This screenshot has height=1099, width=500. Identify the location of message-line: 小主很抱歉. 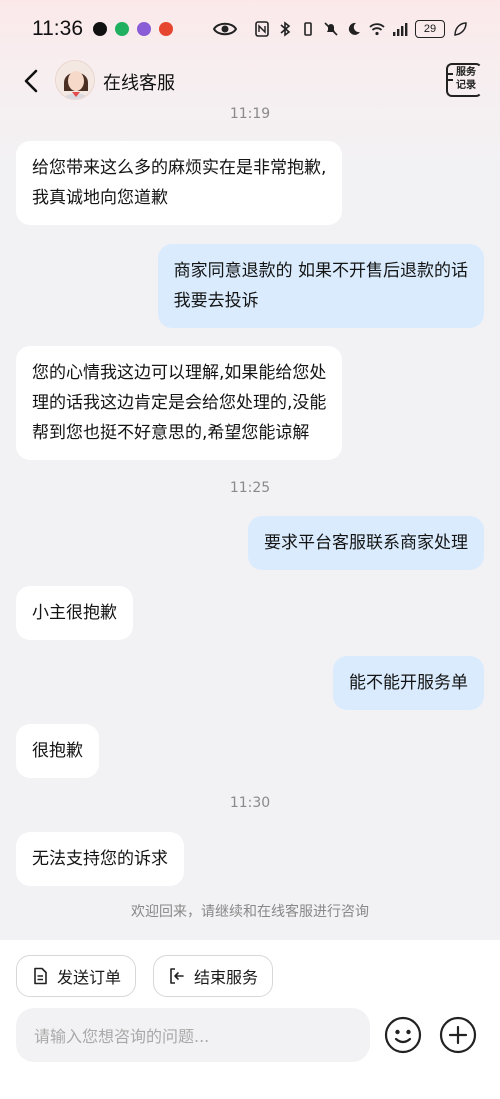
(74, 613).